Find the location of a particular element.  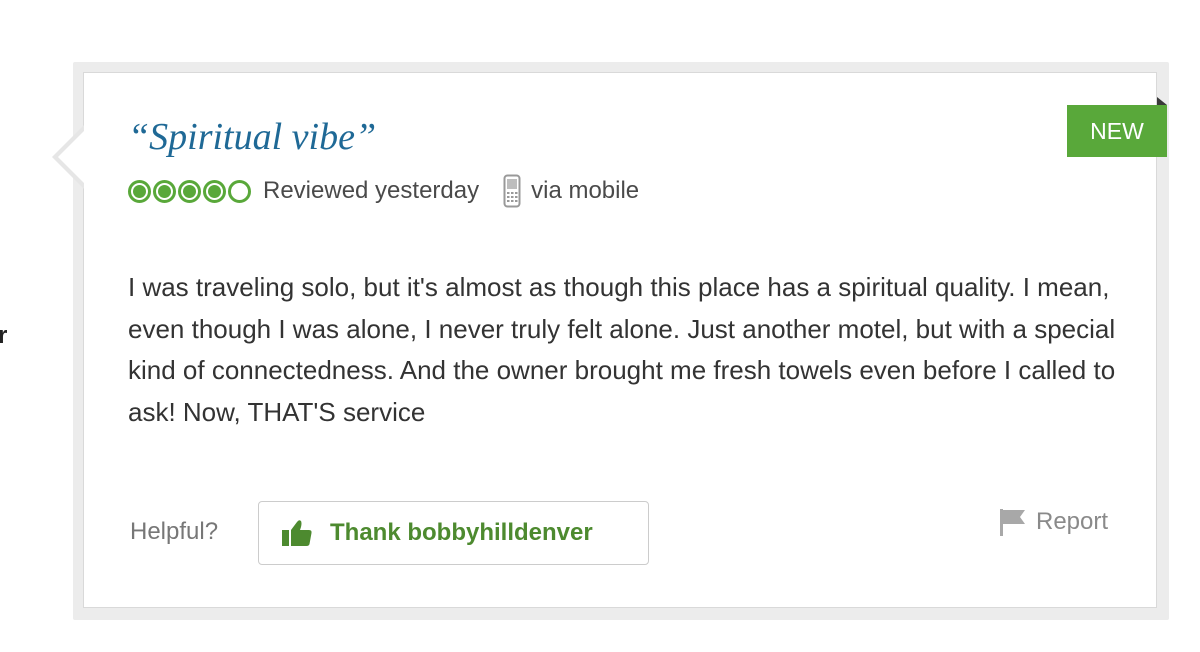

review-source: via mobile is located at coordinates (585, 190).